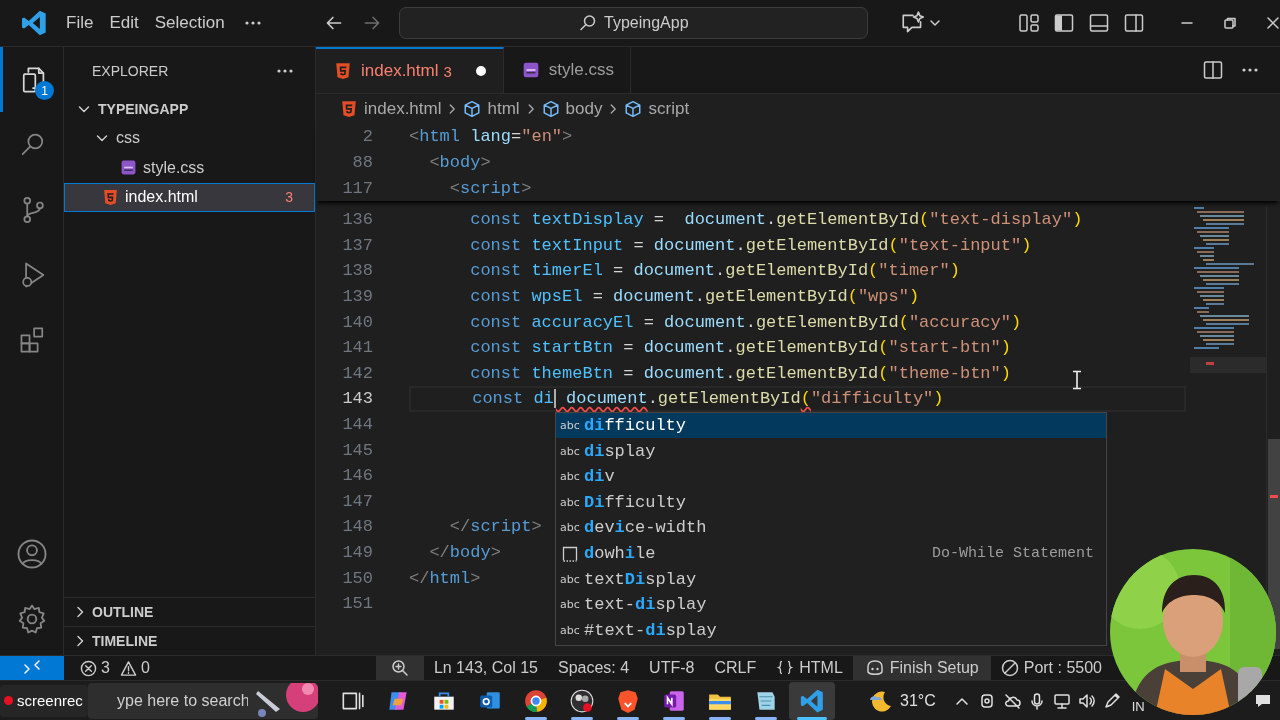 Image resolution: width=1280 pixels, height=720 pixels. Describe the element at coordinates (485, 668) in the screenshot. I see `status-item: Ln 143, Col 15` at that location.